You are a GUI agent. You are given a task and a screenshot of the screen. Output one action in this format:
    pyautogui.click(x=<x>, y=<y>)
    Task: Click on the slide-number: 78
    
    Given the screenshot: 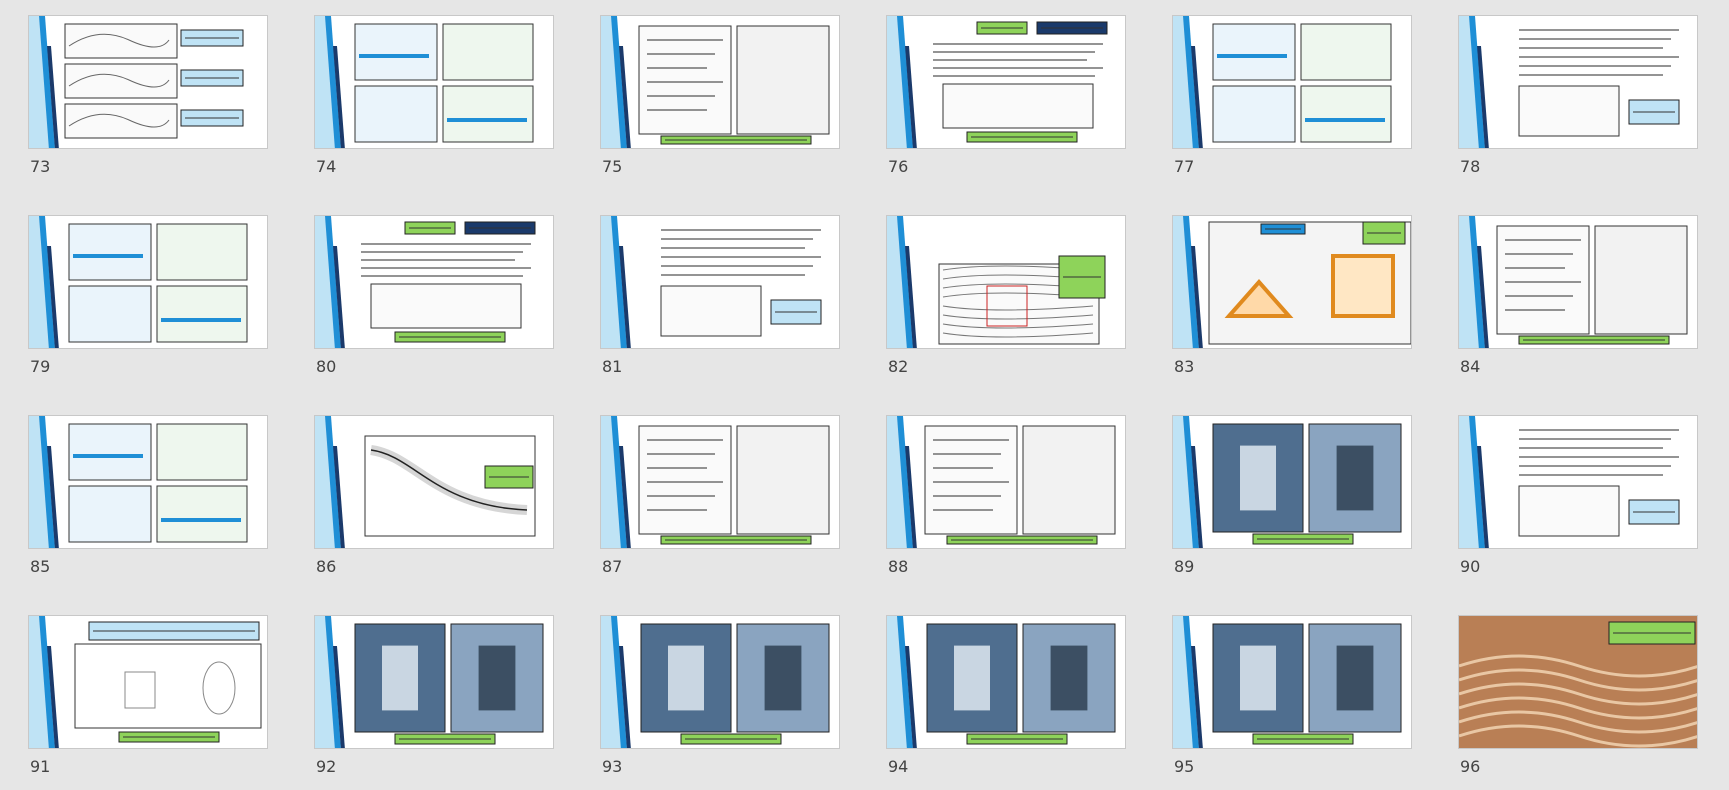 What is the action you would take?
    pyautogui.click(x=1470, y=166)
    